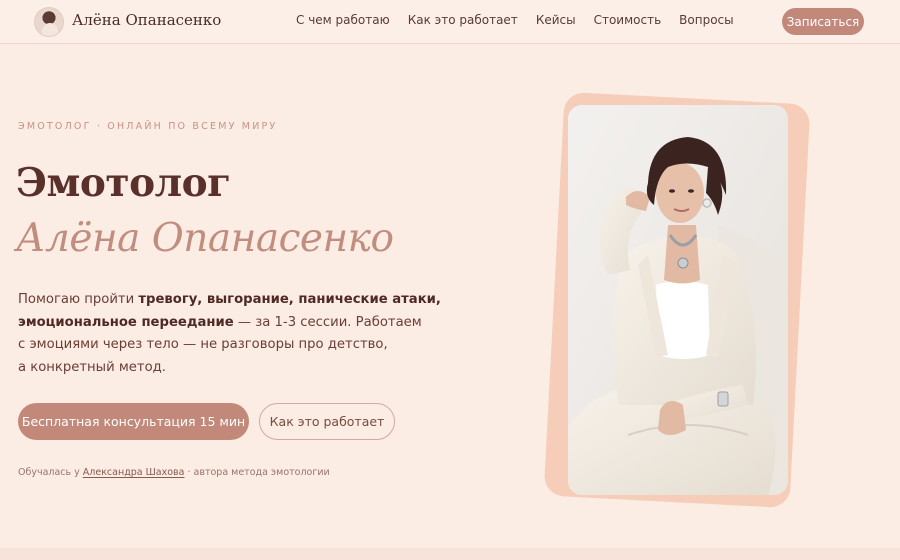  I want to click on note-text: Обучалась у, so click(50, 472).